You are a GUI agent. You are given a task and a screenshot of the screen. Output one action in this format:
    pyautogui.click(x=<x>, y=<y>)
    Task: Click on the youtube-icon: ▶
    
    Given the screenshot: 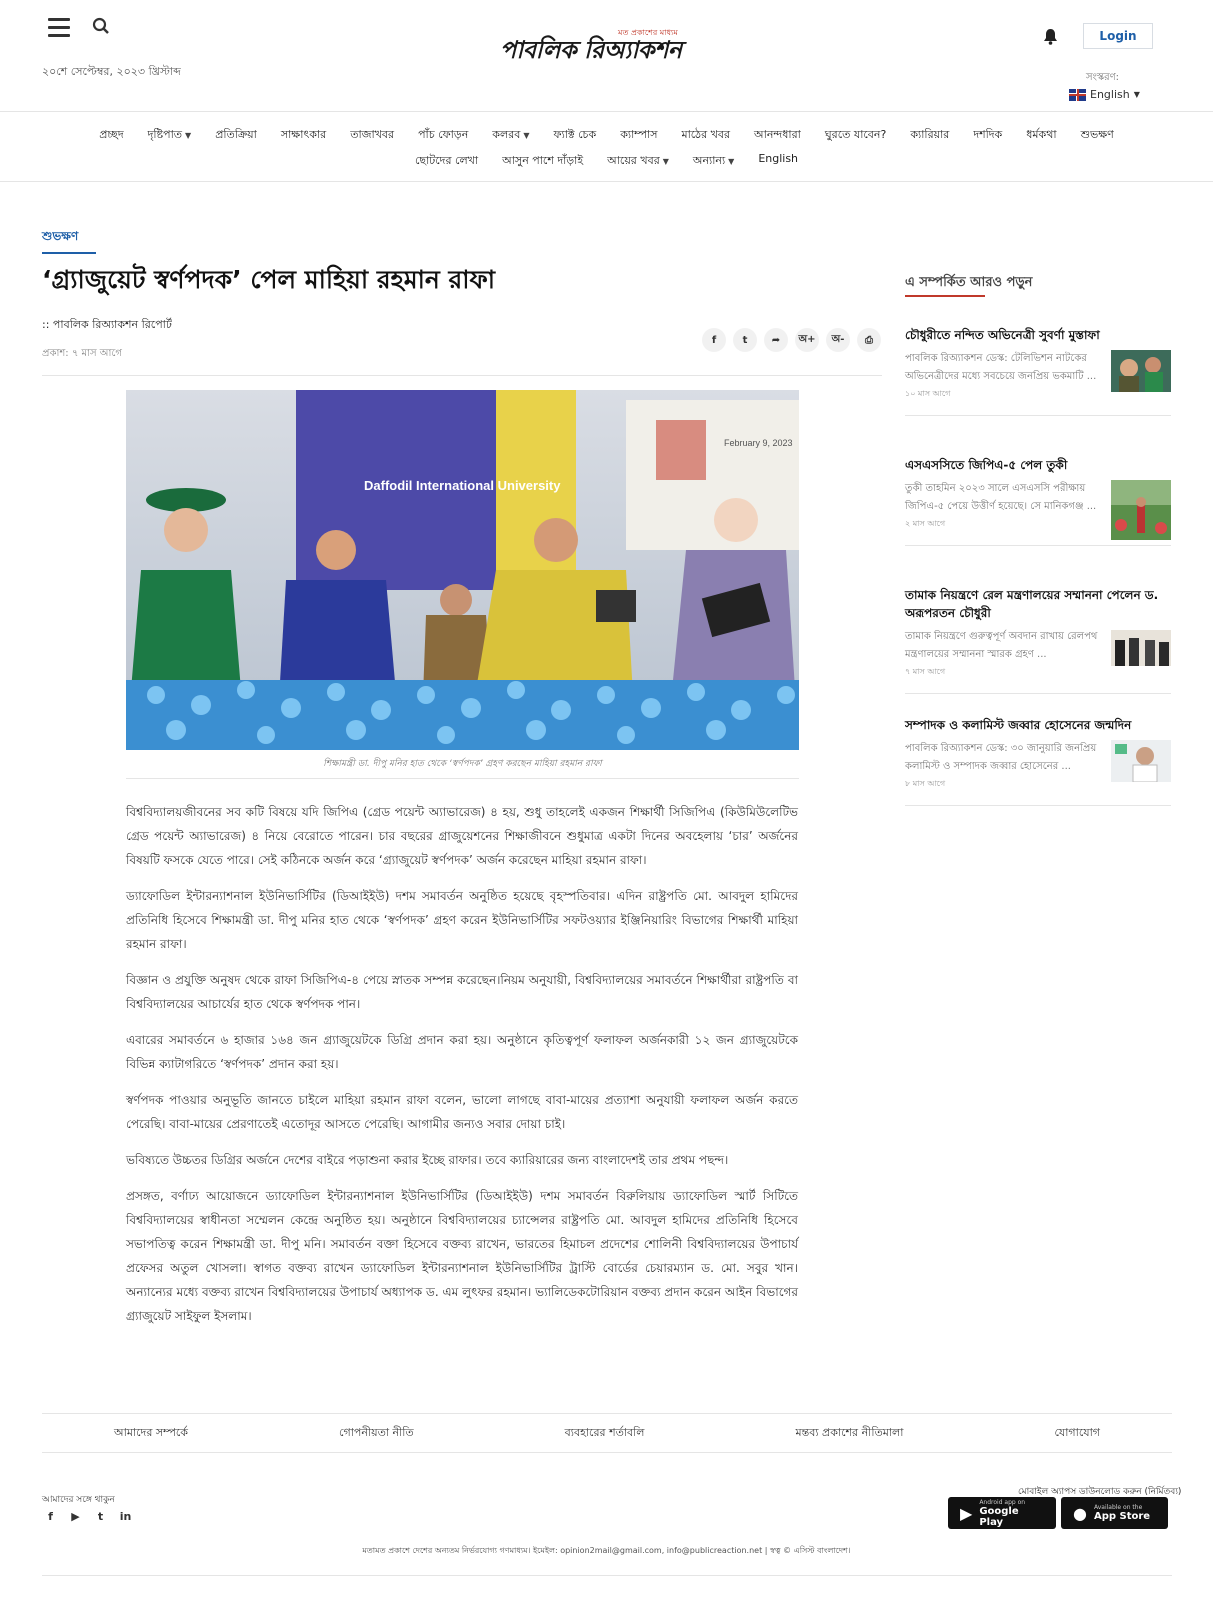 What is the action you would take?
    pyautogui.click(x=75, y=1516)
    